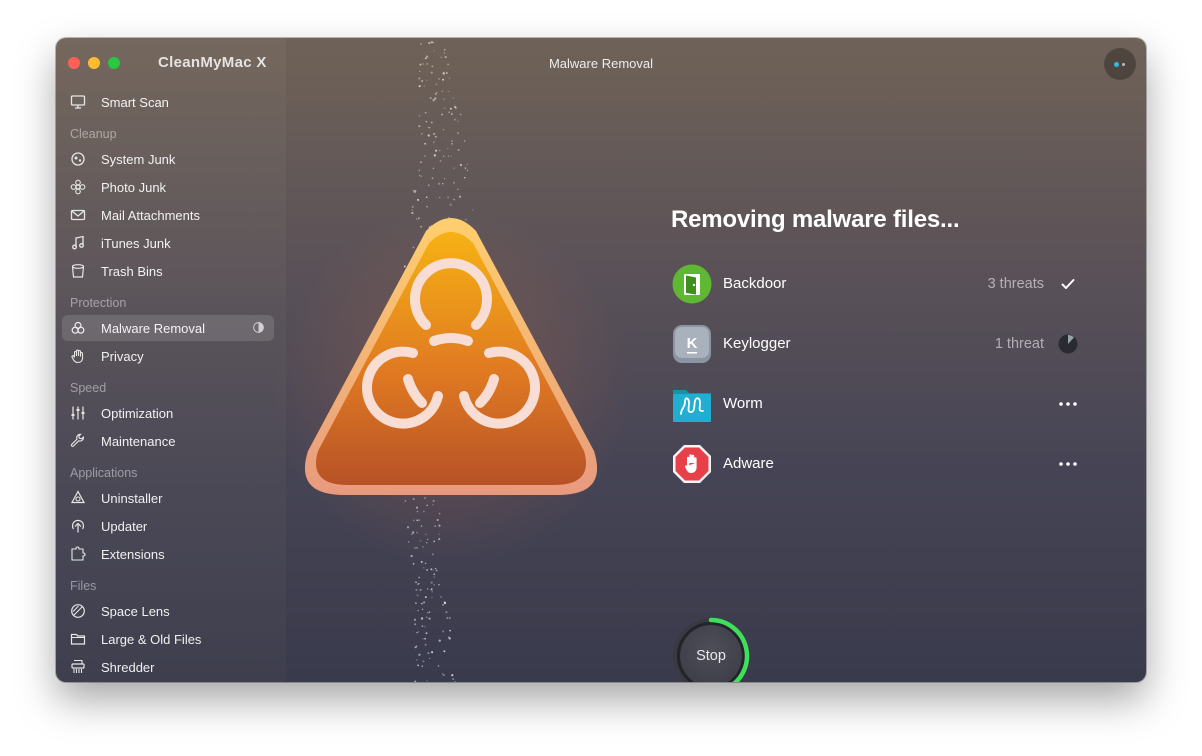 The image size is (1202, 756). I want to click on sidebar-item-label: Mail Attachments, so click(150, 215).